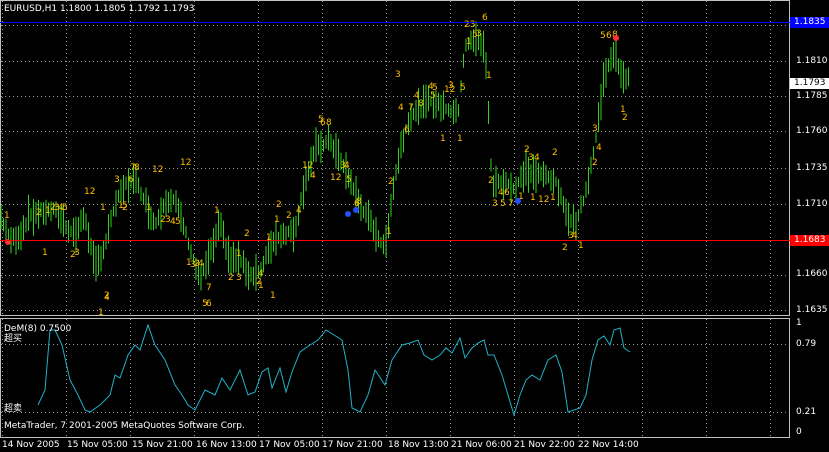 Image resolution: width=829 pixels, height=452 pixels. What do you see at coordinates (13, 409) in the screenshot?
I see `oversold-label: 超卖` at bounding box center [13, 409].